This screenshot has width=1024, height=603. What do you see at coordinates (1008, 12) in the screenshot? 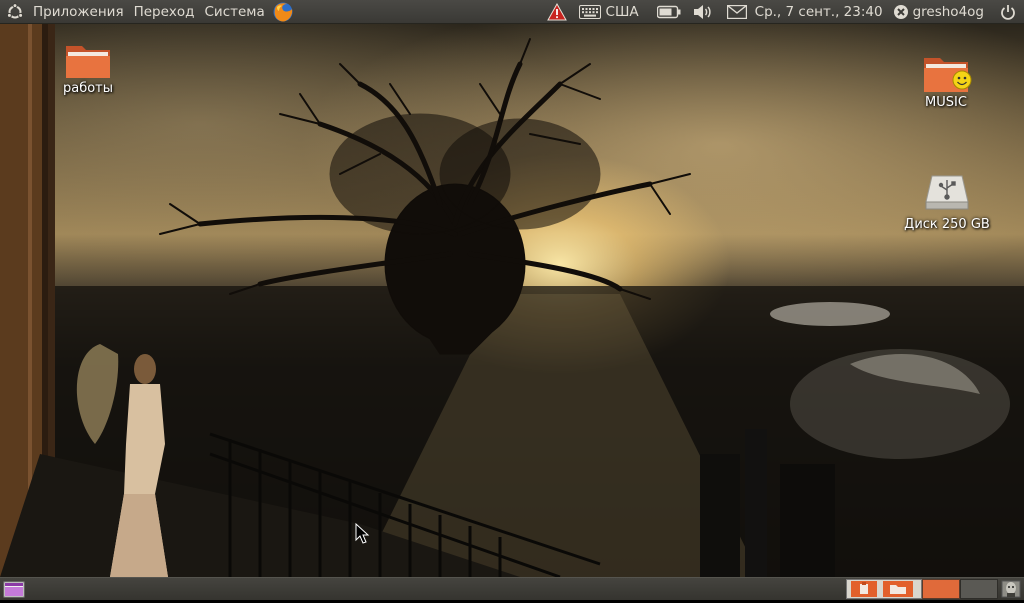
I see `power-icon` at bounding box center [1008, 12].